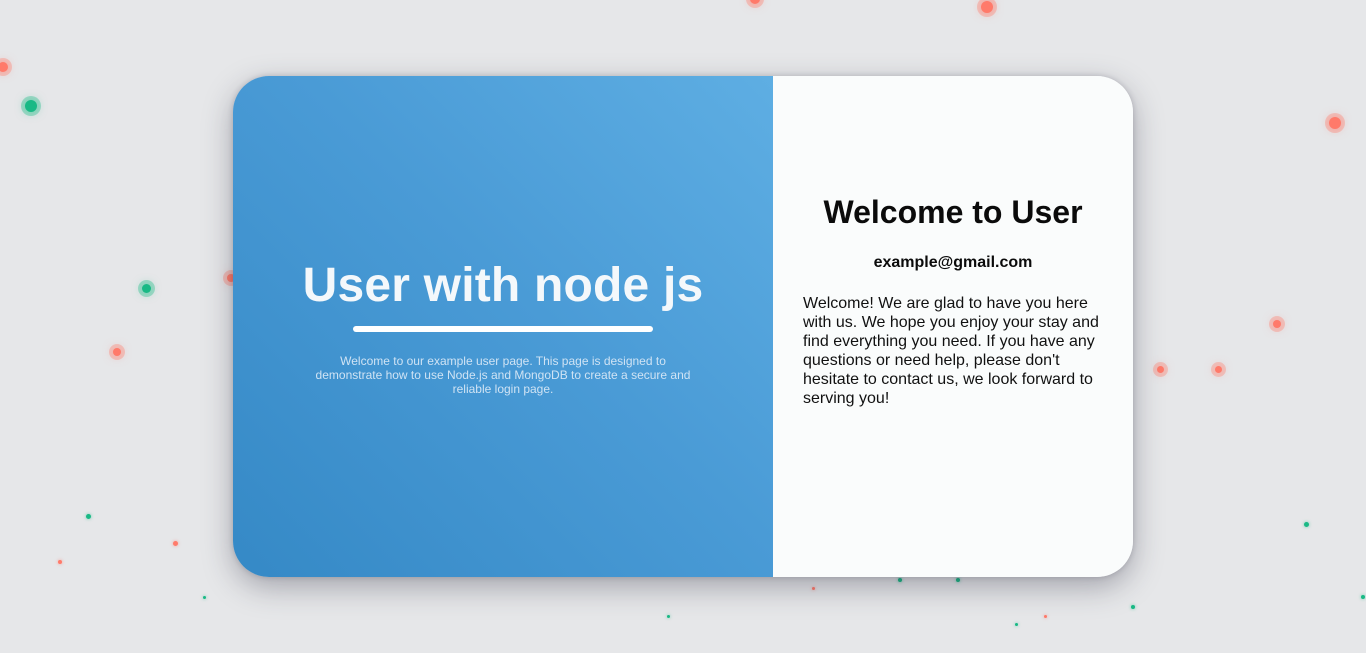  What do you see at coordinates (503, 329) in the screenshot?
I see `hero-underline` at bounding box center [503, 329].